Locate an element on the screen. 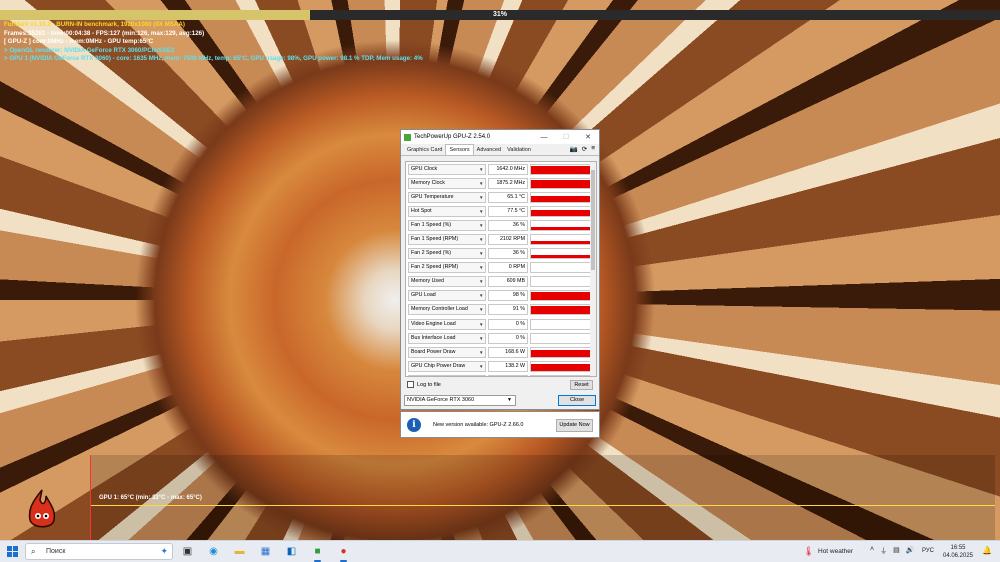 The image size is (1000, 562). sensor-row: Bus Interface Load ▼ 0 % is located at coordinates (501, 338).